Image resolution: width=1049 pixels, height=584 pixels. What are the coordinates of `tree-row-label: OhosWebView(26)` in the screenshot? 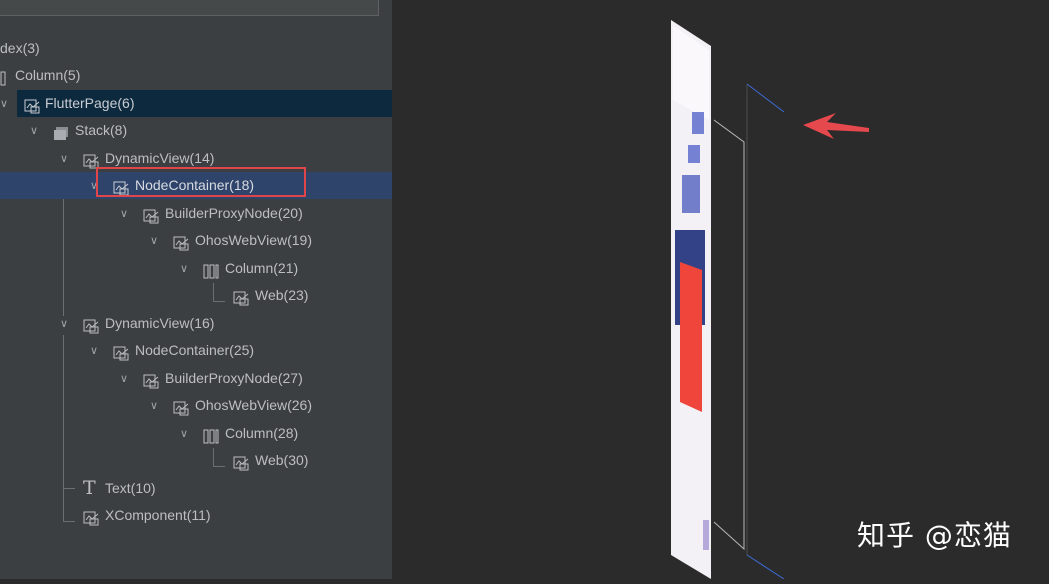 It's located at (253, 405).